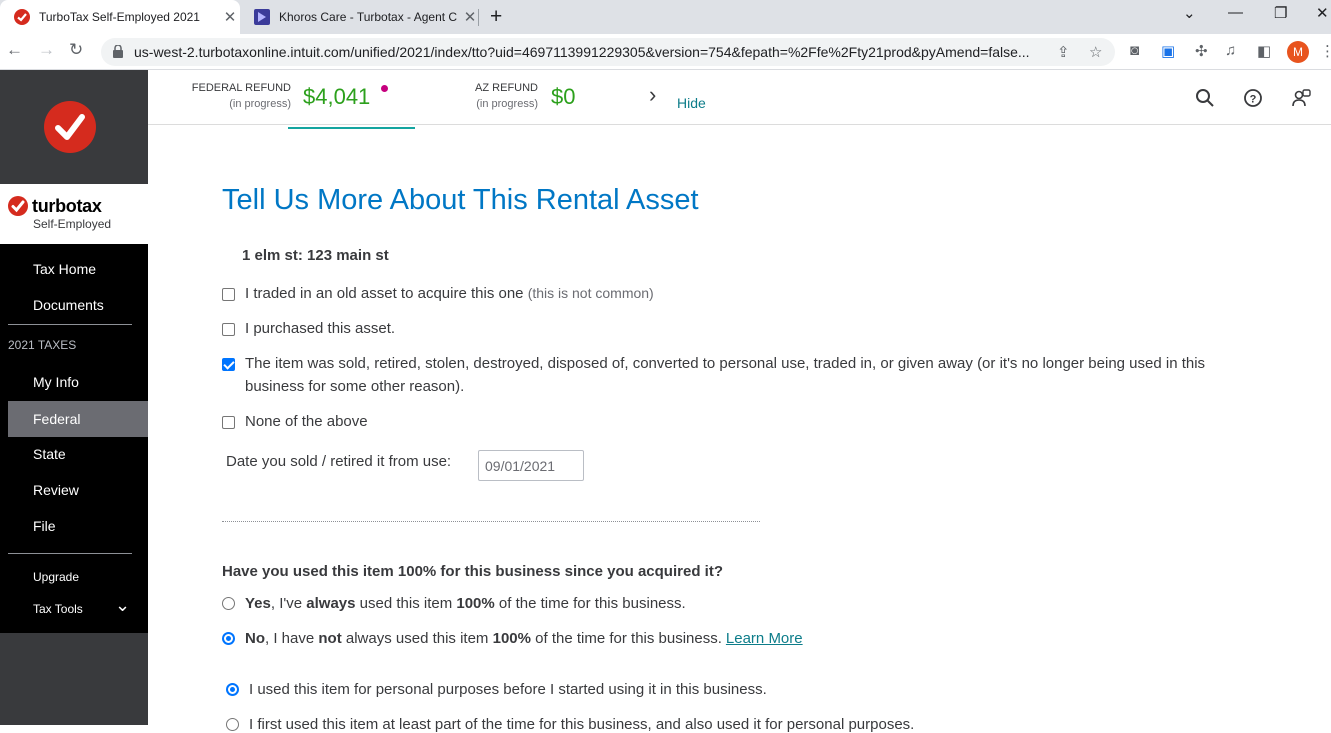  What do you see at coordinates (72, 224) in the screenshot?
I see `brand-subtitle: Self-Employed` at bounding box center [72, 224].